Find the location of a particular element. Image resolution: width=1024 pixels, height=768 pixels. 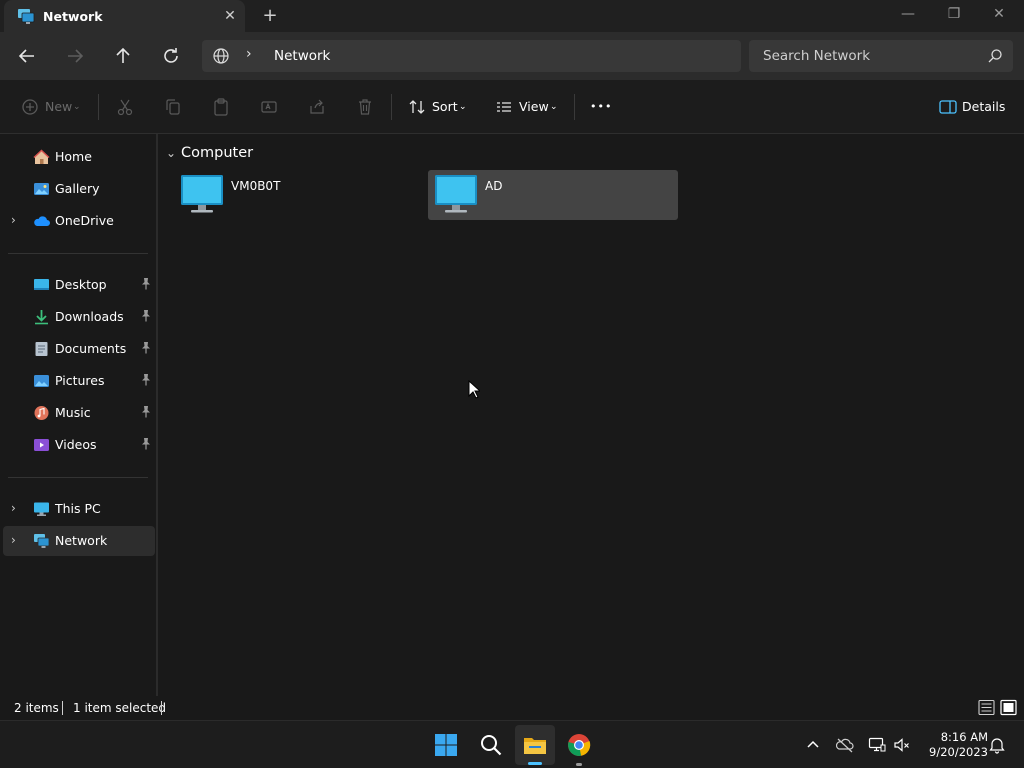

show-hidden-icons-chevron-icon is located at coordinates (813, 745).